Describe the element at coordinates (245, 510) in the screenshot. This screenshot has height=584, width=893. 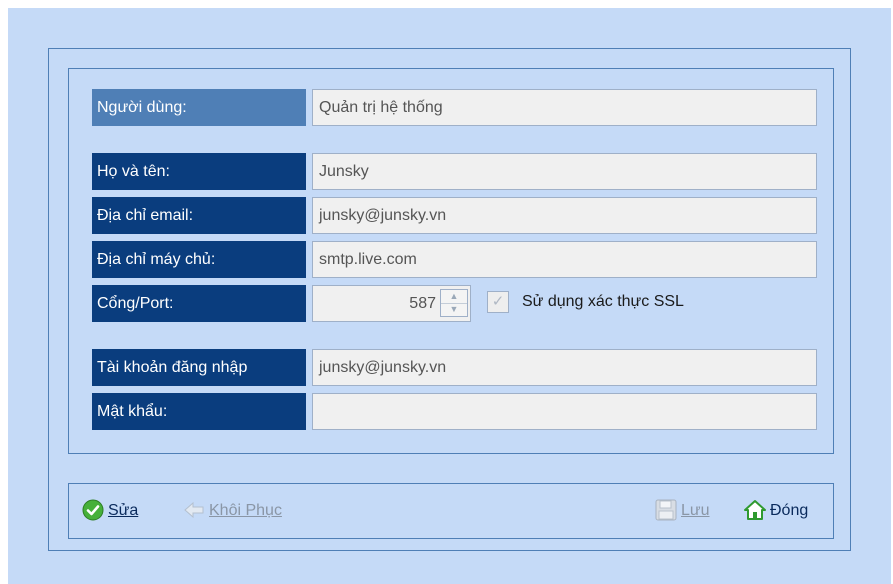
I see `restore-label: Khôi Phục` at that location.